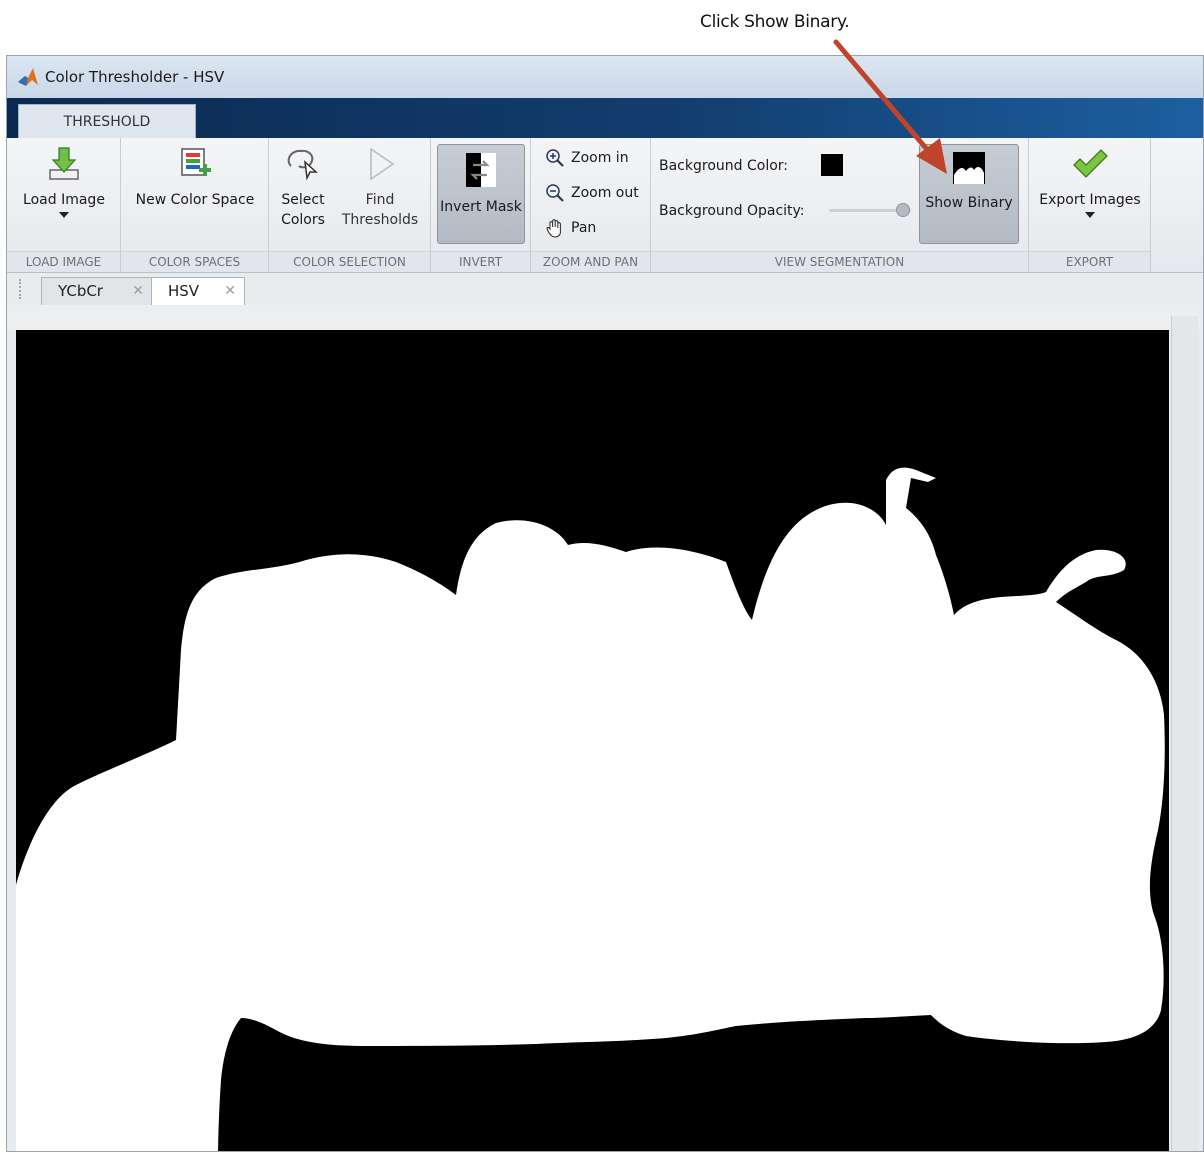 The image size is (1204, 1152). What do you see at coordinates (839, 261) in the screenshot?
I see `section-label-view-segmentation: VIEW SEGMENTATION` at bounding box center [839, 261].